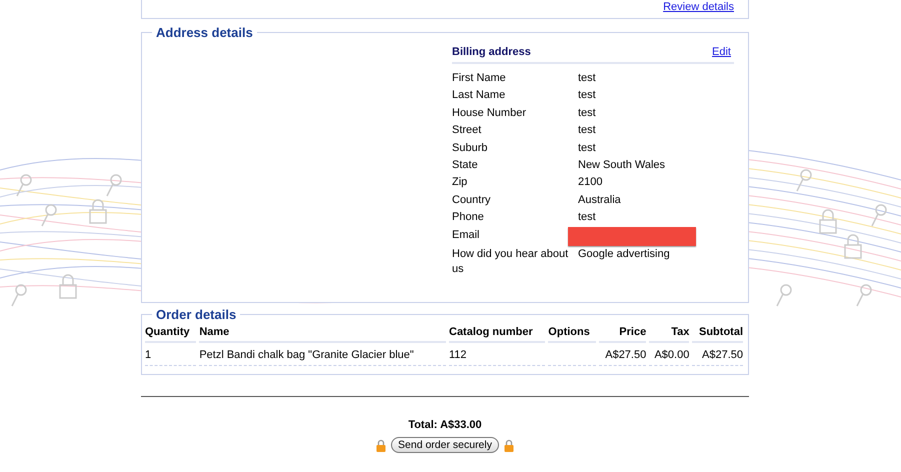 Image resolution: width=901 pixels, height=472 pixels. What do you see at coordinates (479, 96) in the screenshot?
I see `field-label: Last Name` at bounding box center [479, 96].